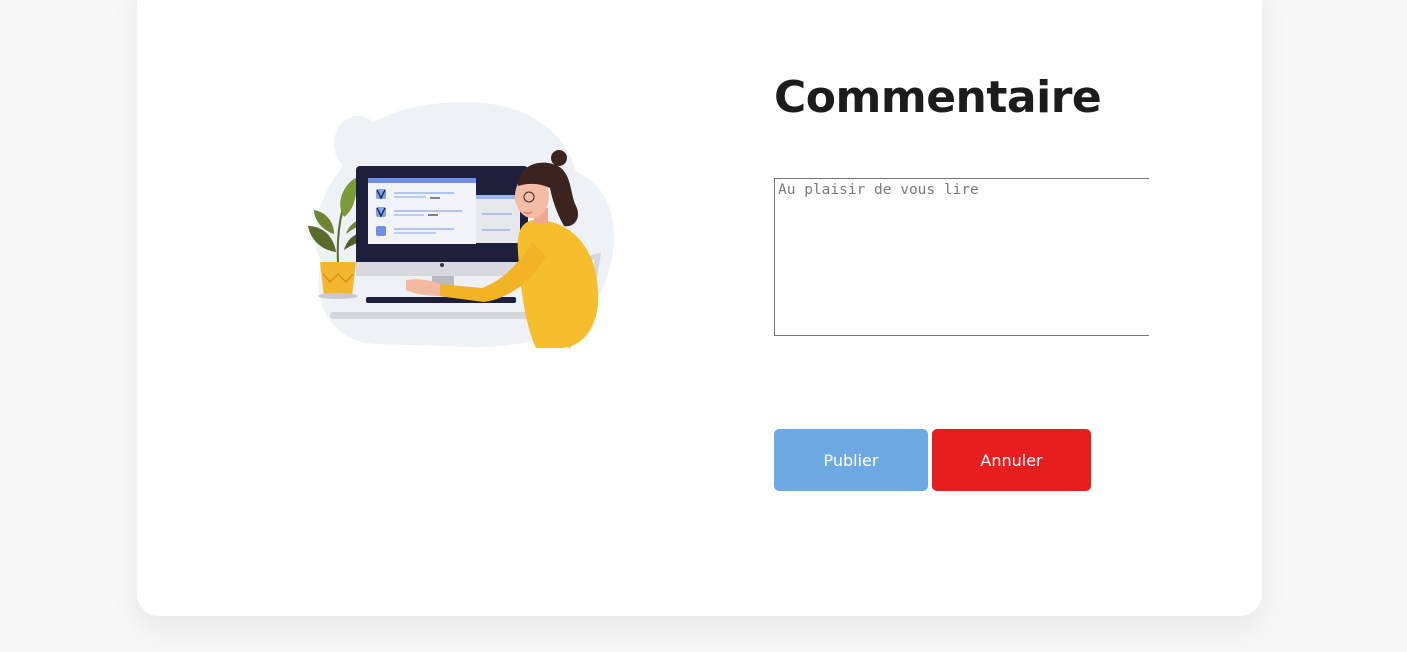  I want to click on publish-button: Publier, so click(851, 460).